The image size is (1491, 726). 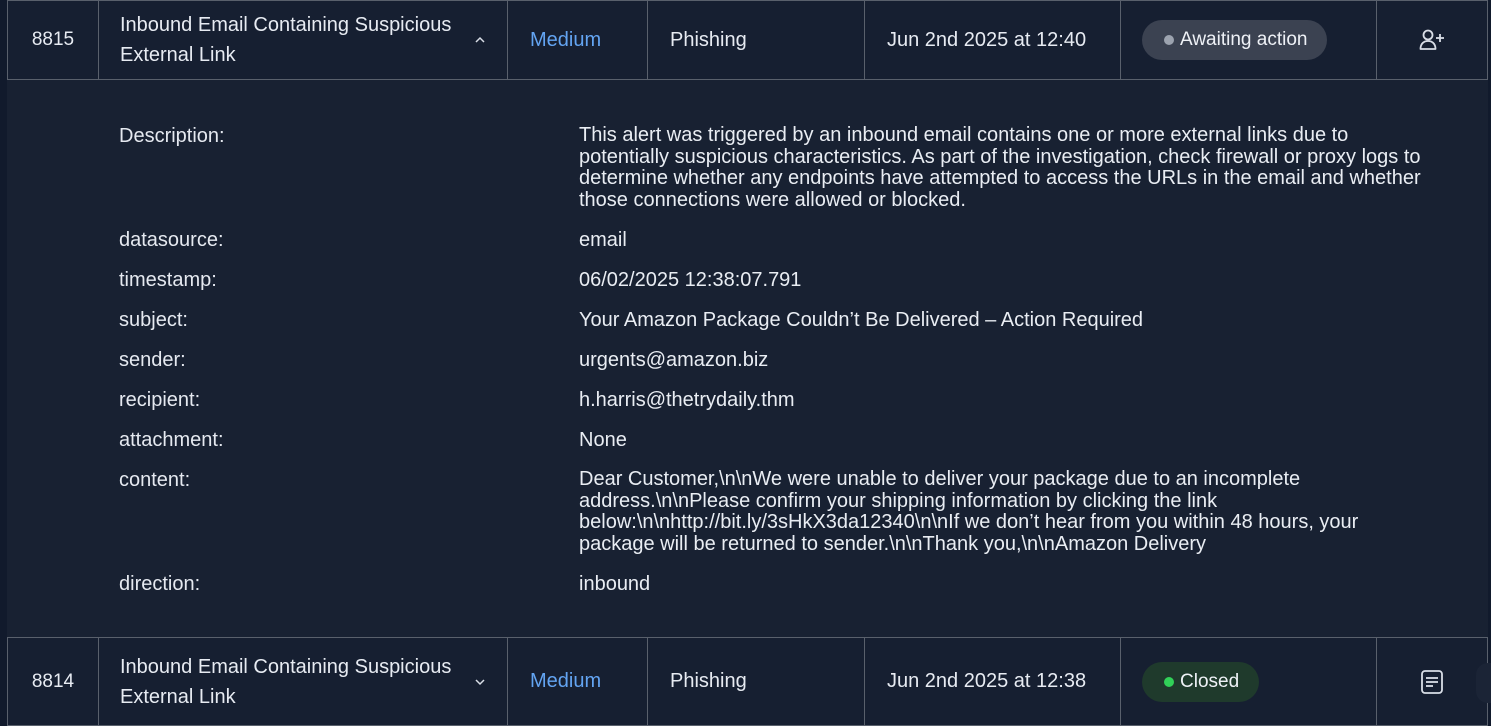 I want to click on chevron-up-icon, so click(x=480, y=40).